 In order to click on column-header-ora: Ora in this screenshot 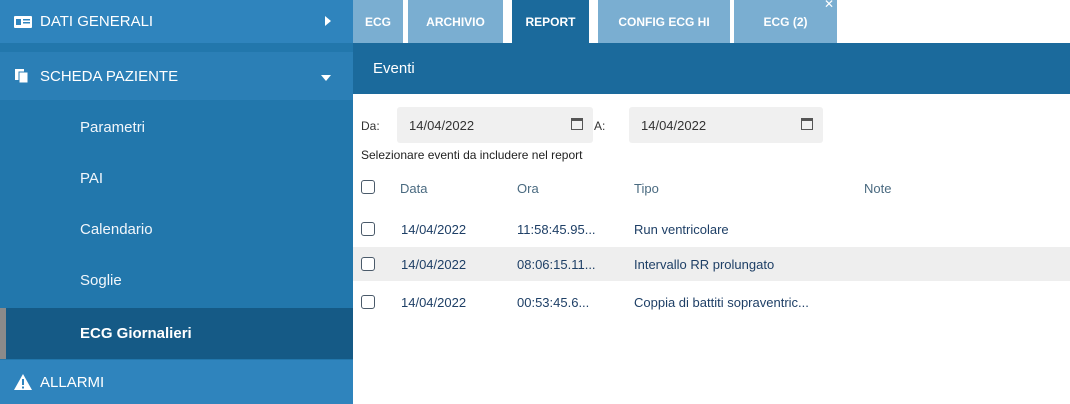, I will do `click(528, 188)`.